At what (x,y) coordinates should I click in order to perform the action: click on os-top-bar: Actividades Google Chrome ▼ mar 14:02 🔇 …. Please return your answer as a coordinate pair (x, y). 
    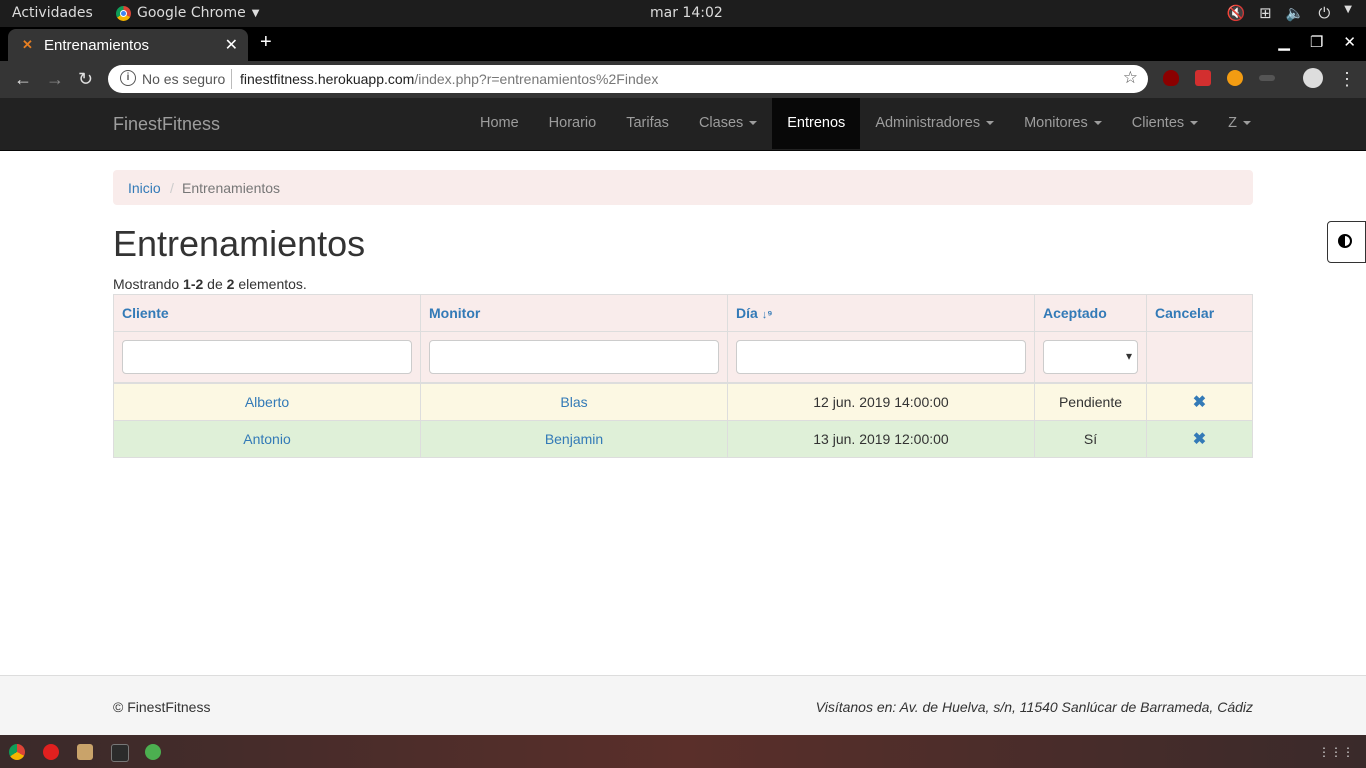
    Looking at the image, I should click on (683, 13).